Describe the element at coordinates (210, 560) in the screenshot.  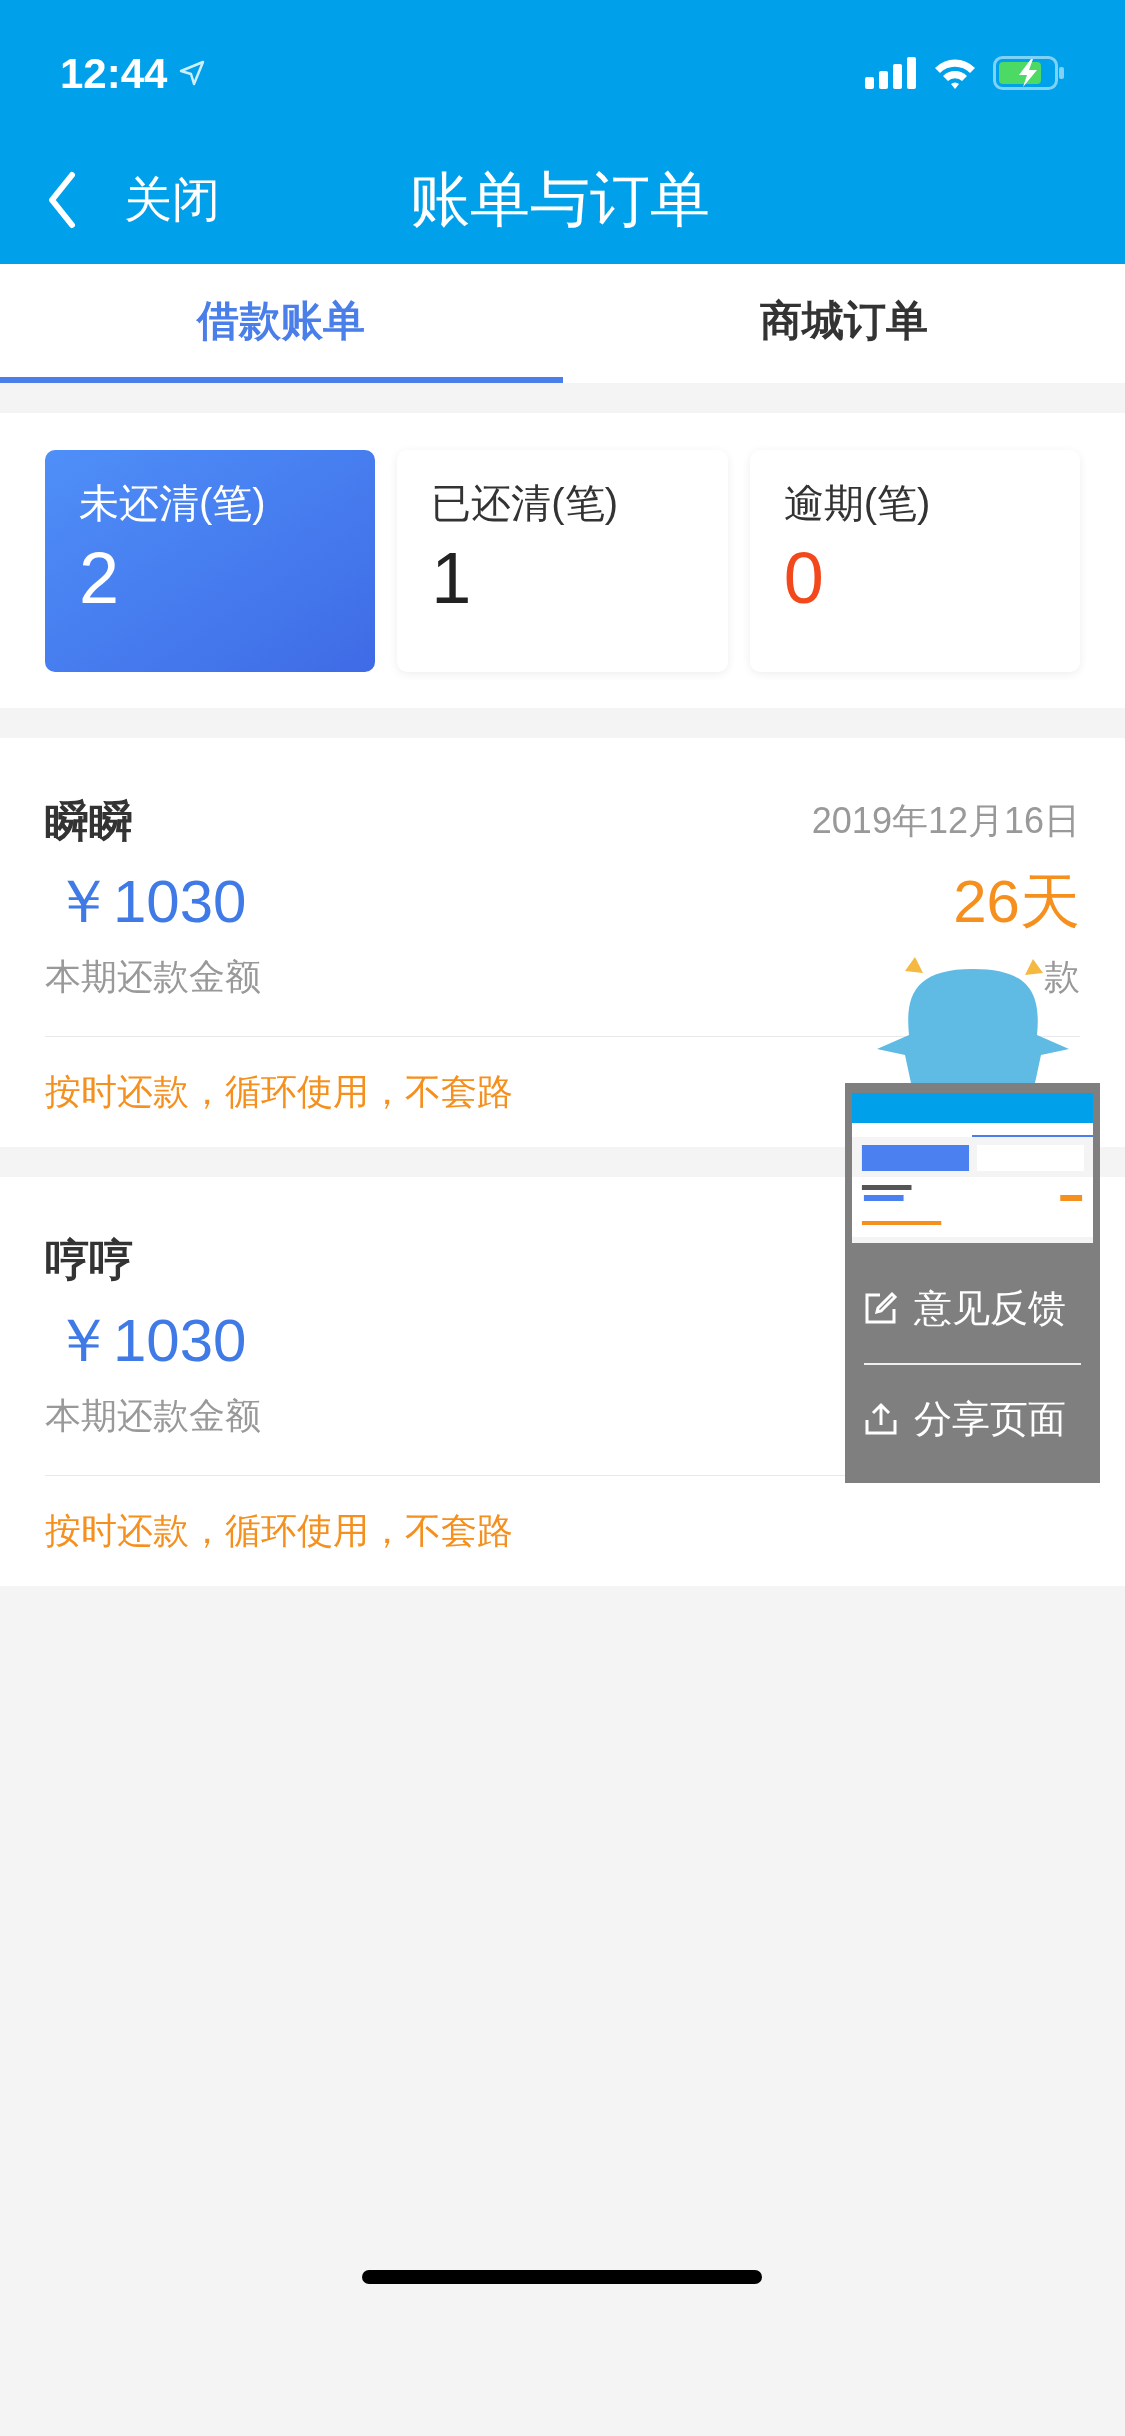
I see `stat-card: 未还清(笔) 2` at that location.